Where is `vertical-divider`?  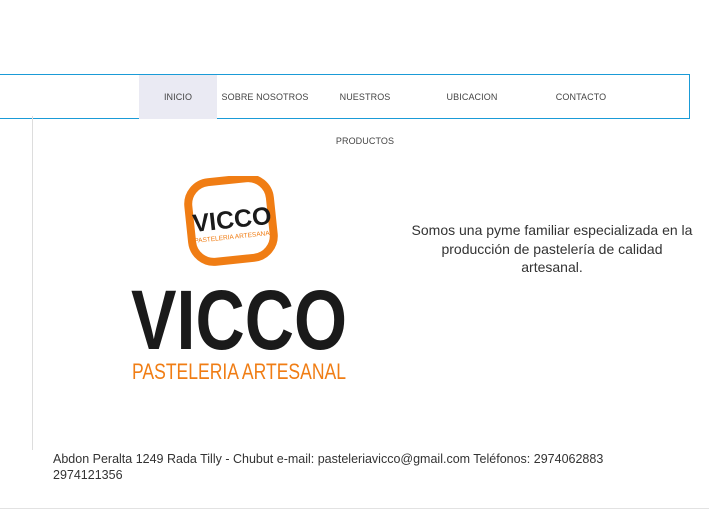
vertical-divider is located at coordinates (32, 283).